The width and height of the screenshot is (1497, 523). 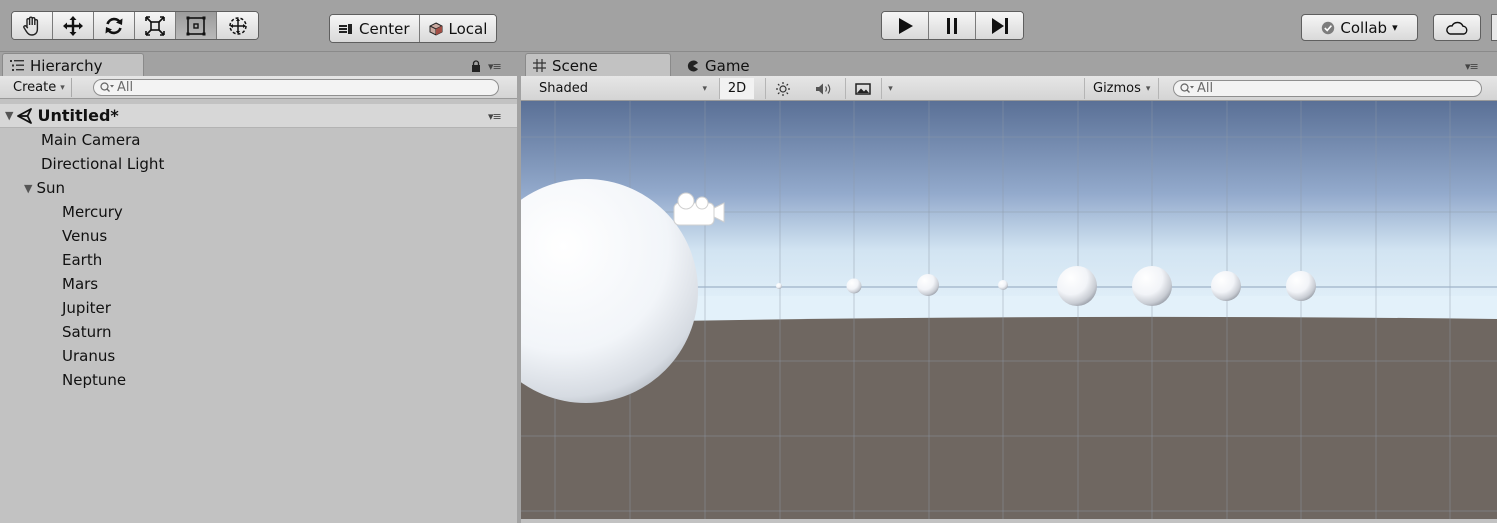 I want to click on cube-icon, so click(x=435, y=28).